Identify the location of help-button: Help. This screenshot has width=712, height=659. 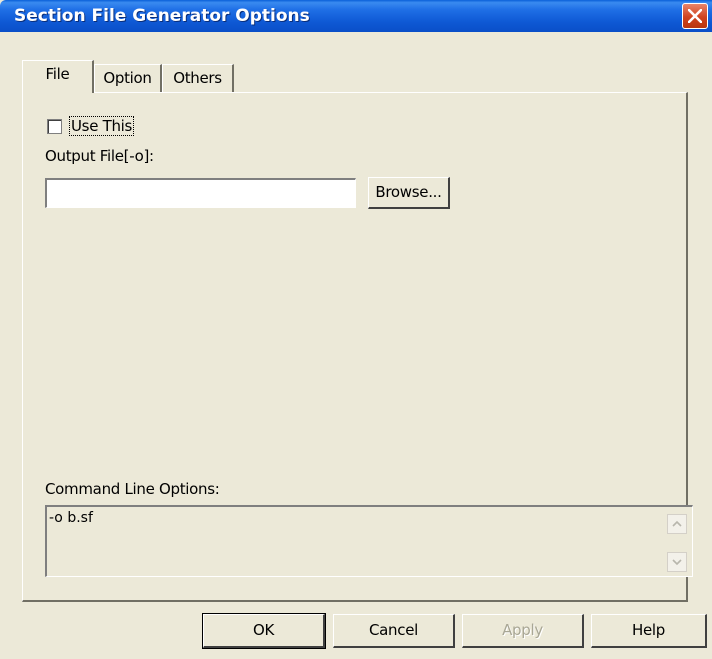
(649, 631).